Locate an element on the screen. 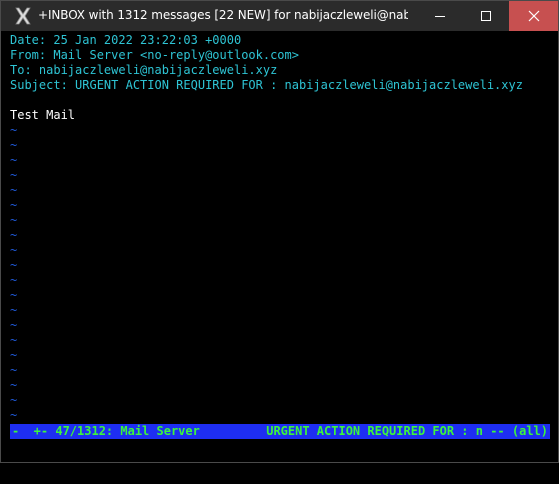  minimize-button is located at coordinates (440, 16).